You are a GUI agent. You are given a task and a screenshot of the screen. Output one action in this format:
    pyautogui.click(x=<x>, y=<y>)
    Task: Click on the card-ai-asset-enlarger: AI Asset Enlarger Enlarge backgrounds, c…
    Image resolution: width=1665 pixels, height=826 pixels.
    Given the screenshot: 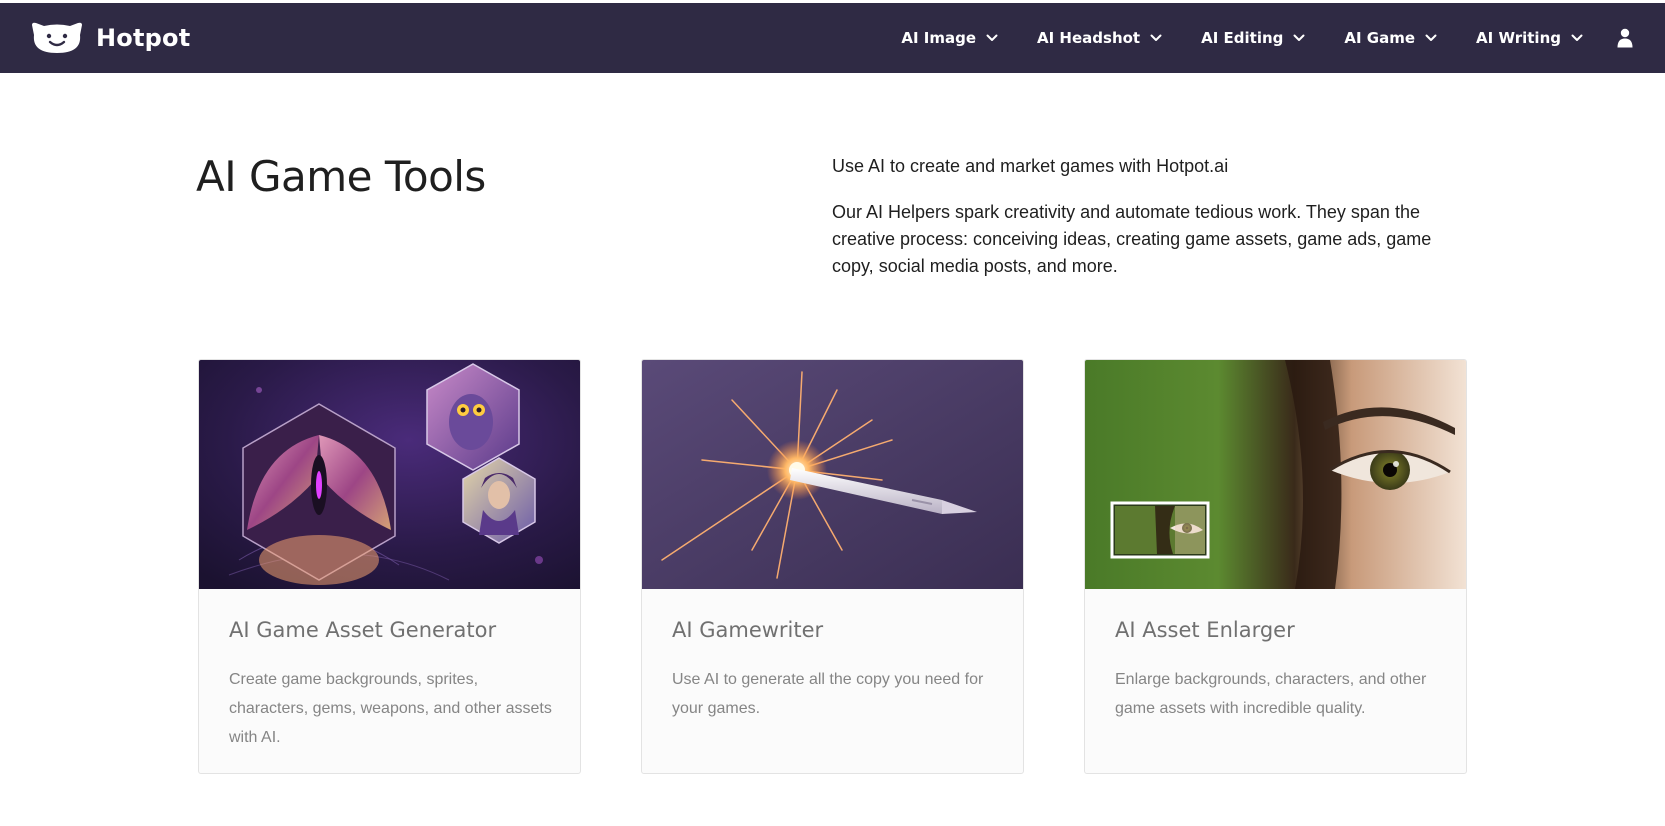 What is the action you would take?
    pyautogui.click(x=1275, y=566)
    